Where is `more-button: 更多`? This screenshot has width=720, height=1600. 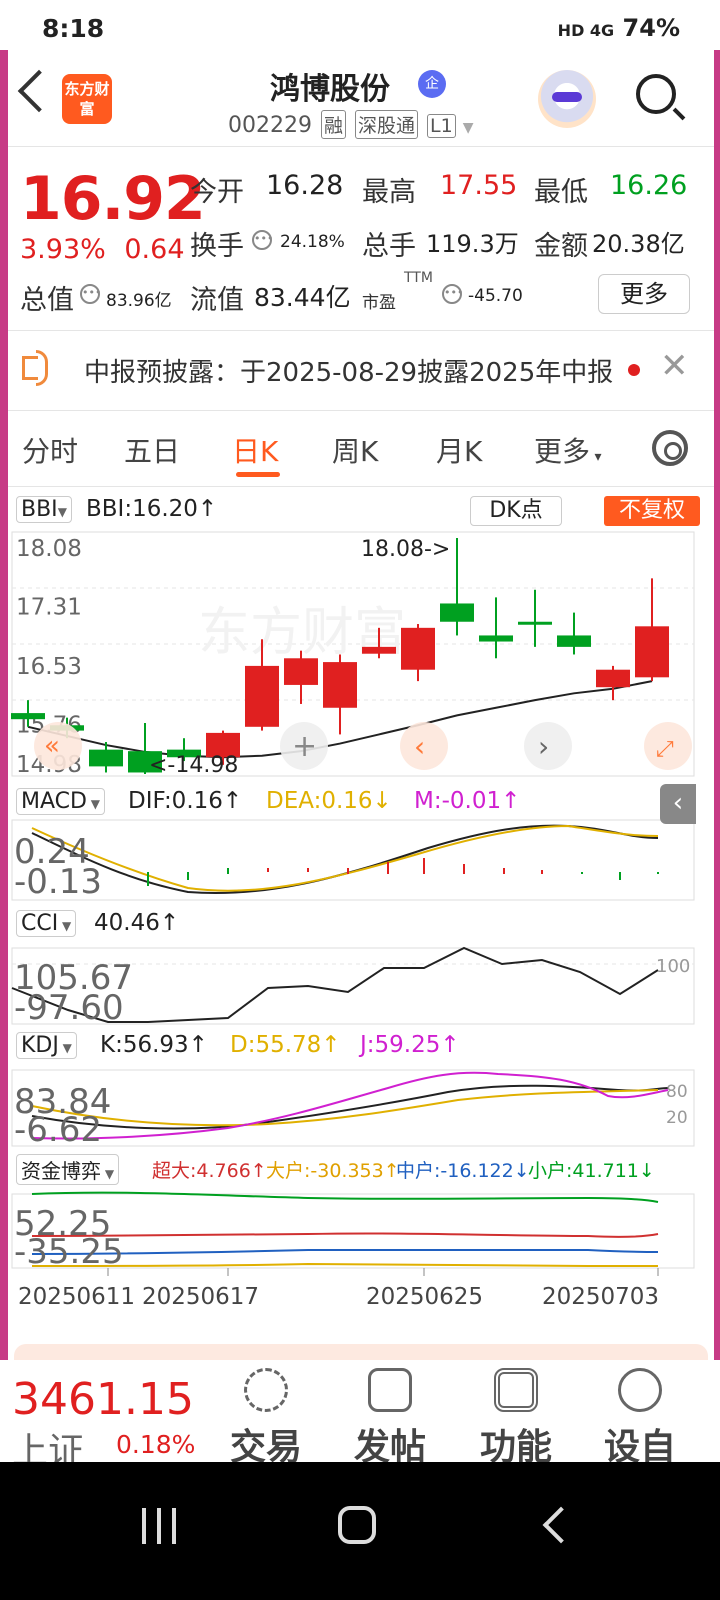
more-button: 更多 is located at coordinates (644, 294).